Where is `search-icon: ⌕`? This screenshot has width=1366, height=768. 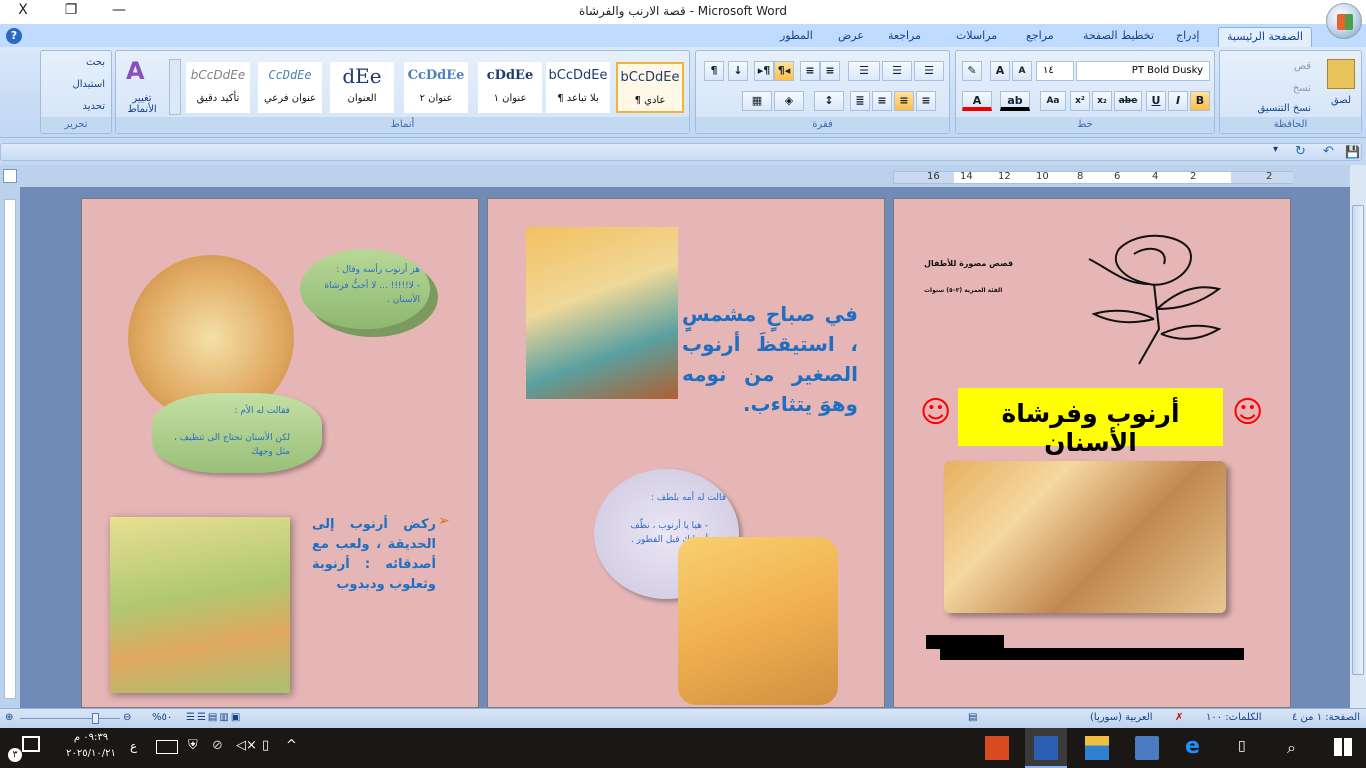 search-icon: ⌕ is located at coordinates (1291, 748).